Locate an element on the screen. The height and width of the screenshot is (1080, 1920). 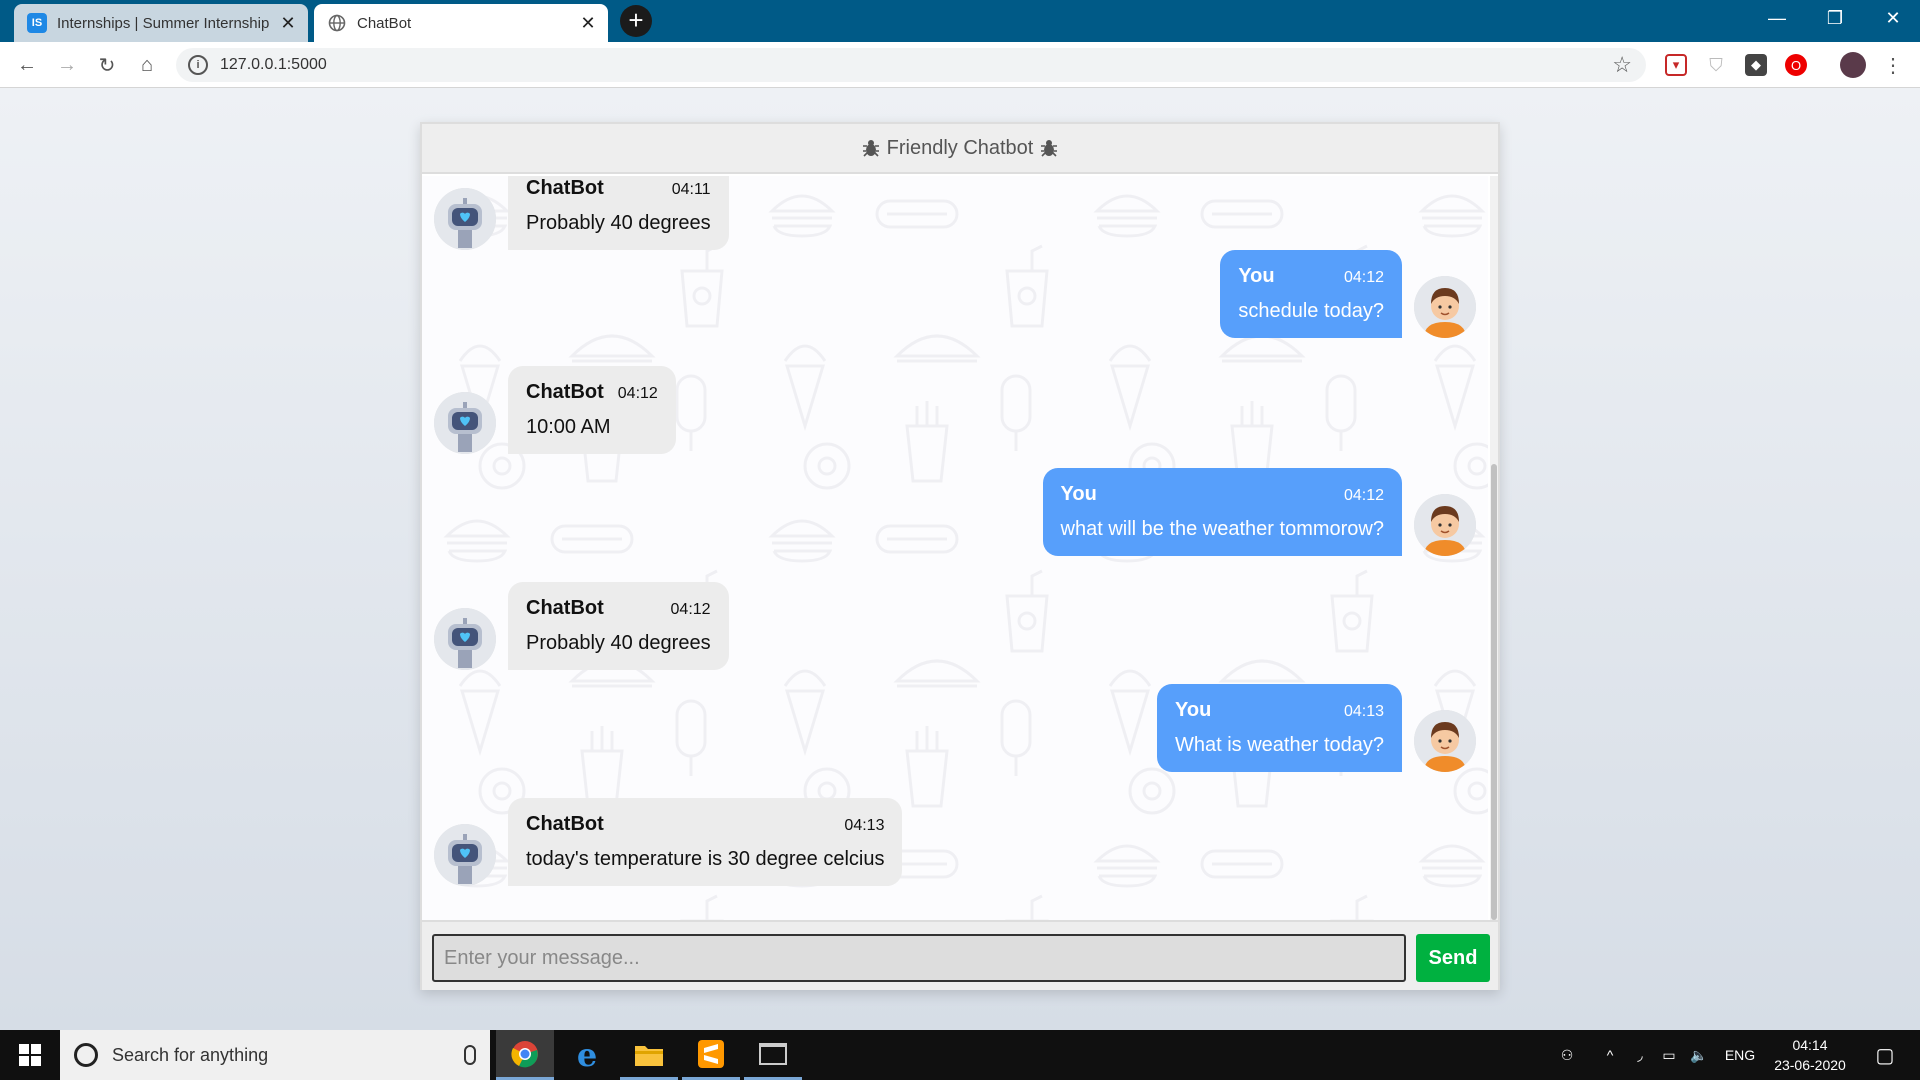
internshala-favicon-icon: IS is located at coordinates (37, 23).